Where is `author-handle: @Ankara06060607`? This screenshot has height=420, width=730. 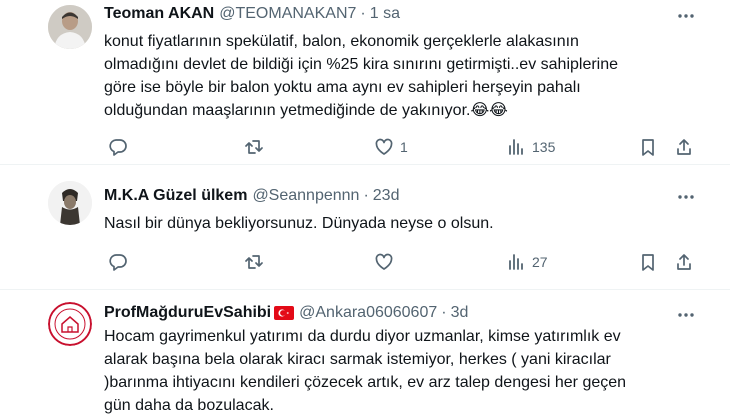
author-handle: @Ankara06060607 is located at coordinates (368, 313).